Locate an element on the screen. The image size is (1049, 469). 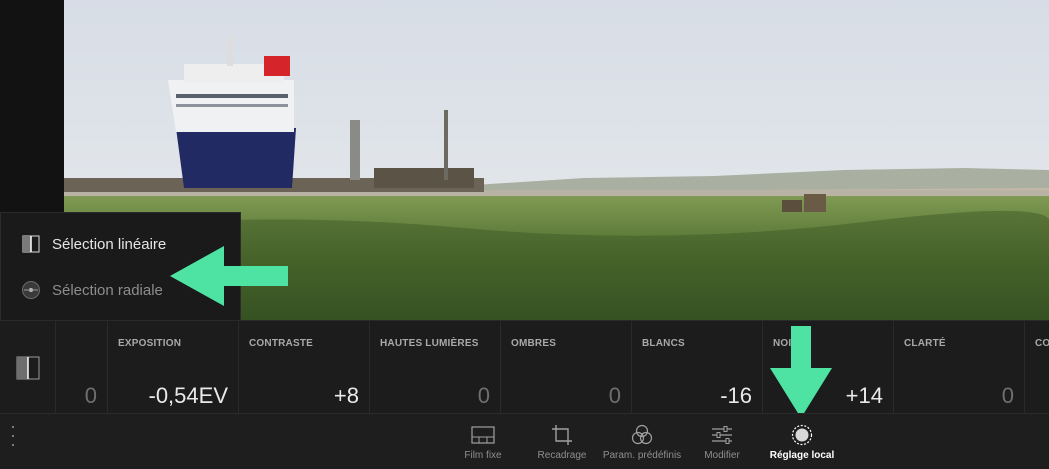
left-arrow-annotation is located at coordinates (229, 276).